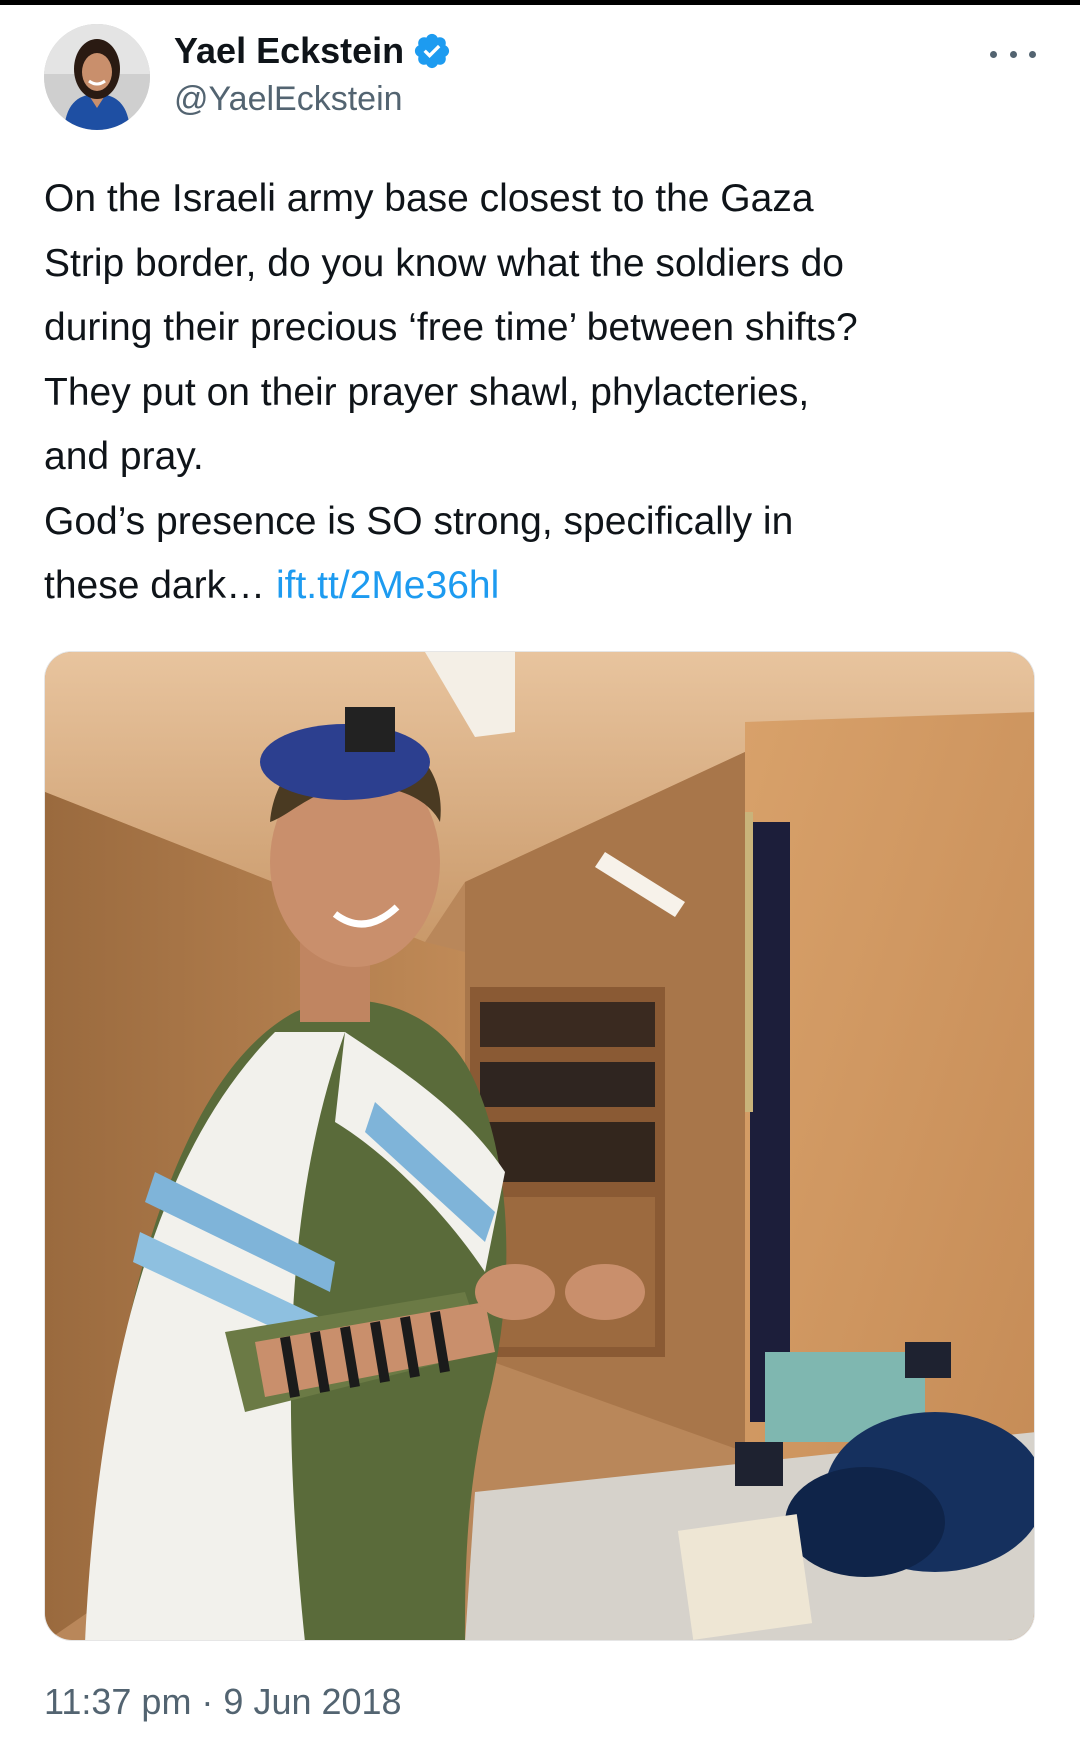  Describe the element at coordinates (124, 456) in the screenshot. I see `tweet-line: and pray.` at that location.